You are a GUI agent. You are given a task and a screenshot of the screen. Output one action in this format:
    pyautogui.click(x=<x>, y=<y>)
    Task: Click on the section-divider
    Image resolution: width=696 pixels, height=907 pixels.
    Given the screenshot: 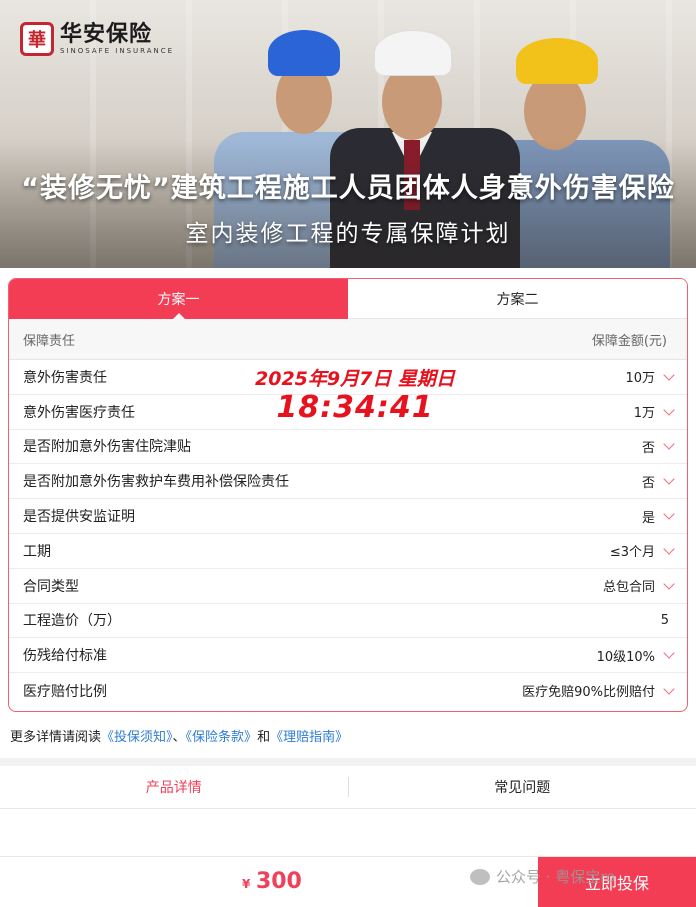 What is the action you would take?
    pyautogui.click(x=348, y=762)
    